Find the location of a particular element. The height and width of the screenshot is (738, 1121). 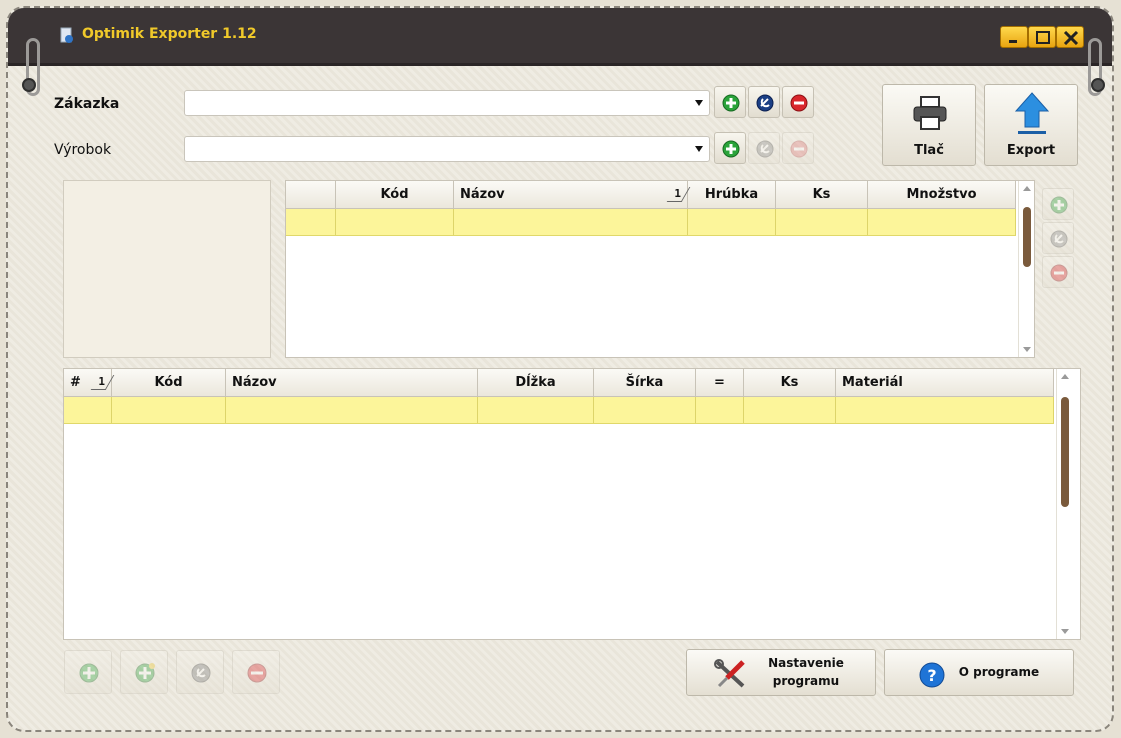

vyrobok-select is located at coordinates (447, 149).